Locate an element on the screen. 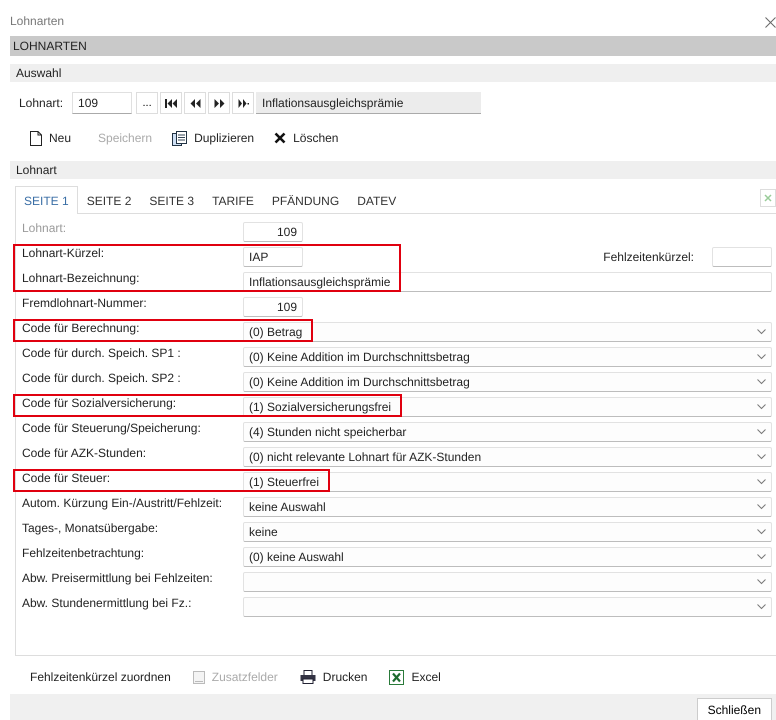 Image resolution: width=776 pixels, height=720 pixels. dropdown: keine is located at coordinates (507, 532).